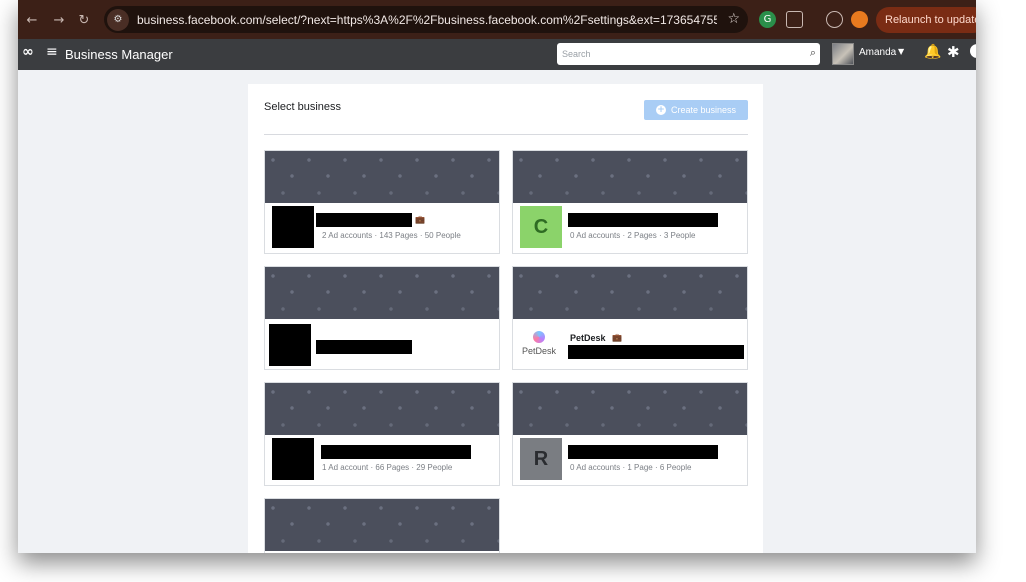 This screenshot has width=1026, height=582. What do you see at coordinates (859, 19) in the screenshot?
I see `profile-avatar-icon` at bounding box center [859, 19].